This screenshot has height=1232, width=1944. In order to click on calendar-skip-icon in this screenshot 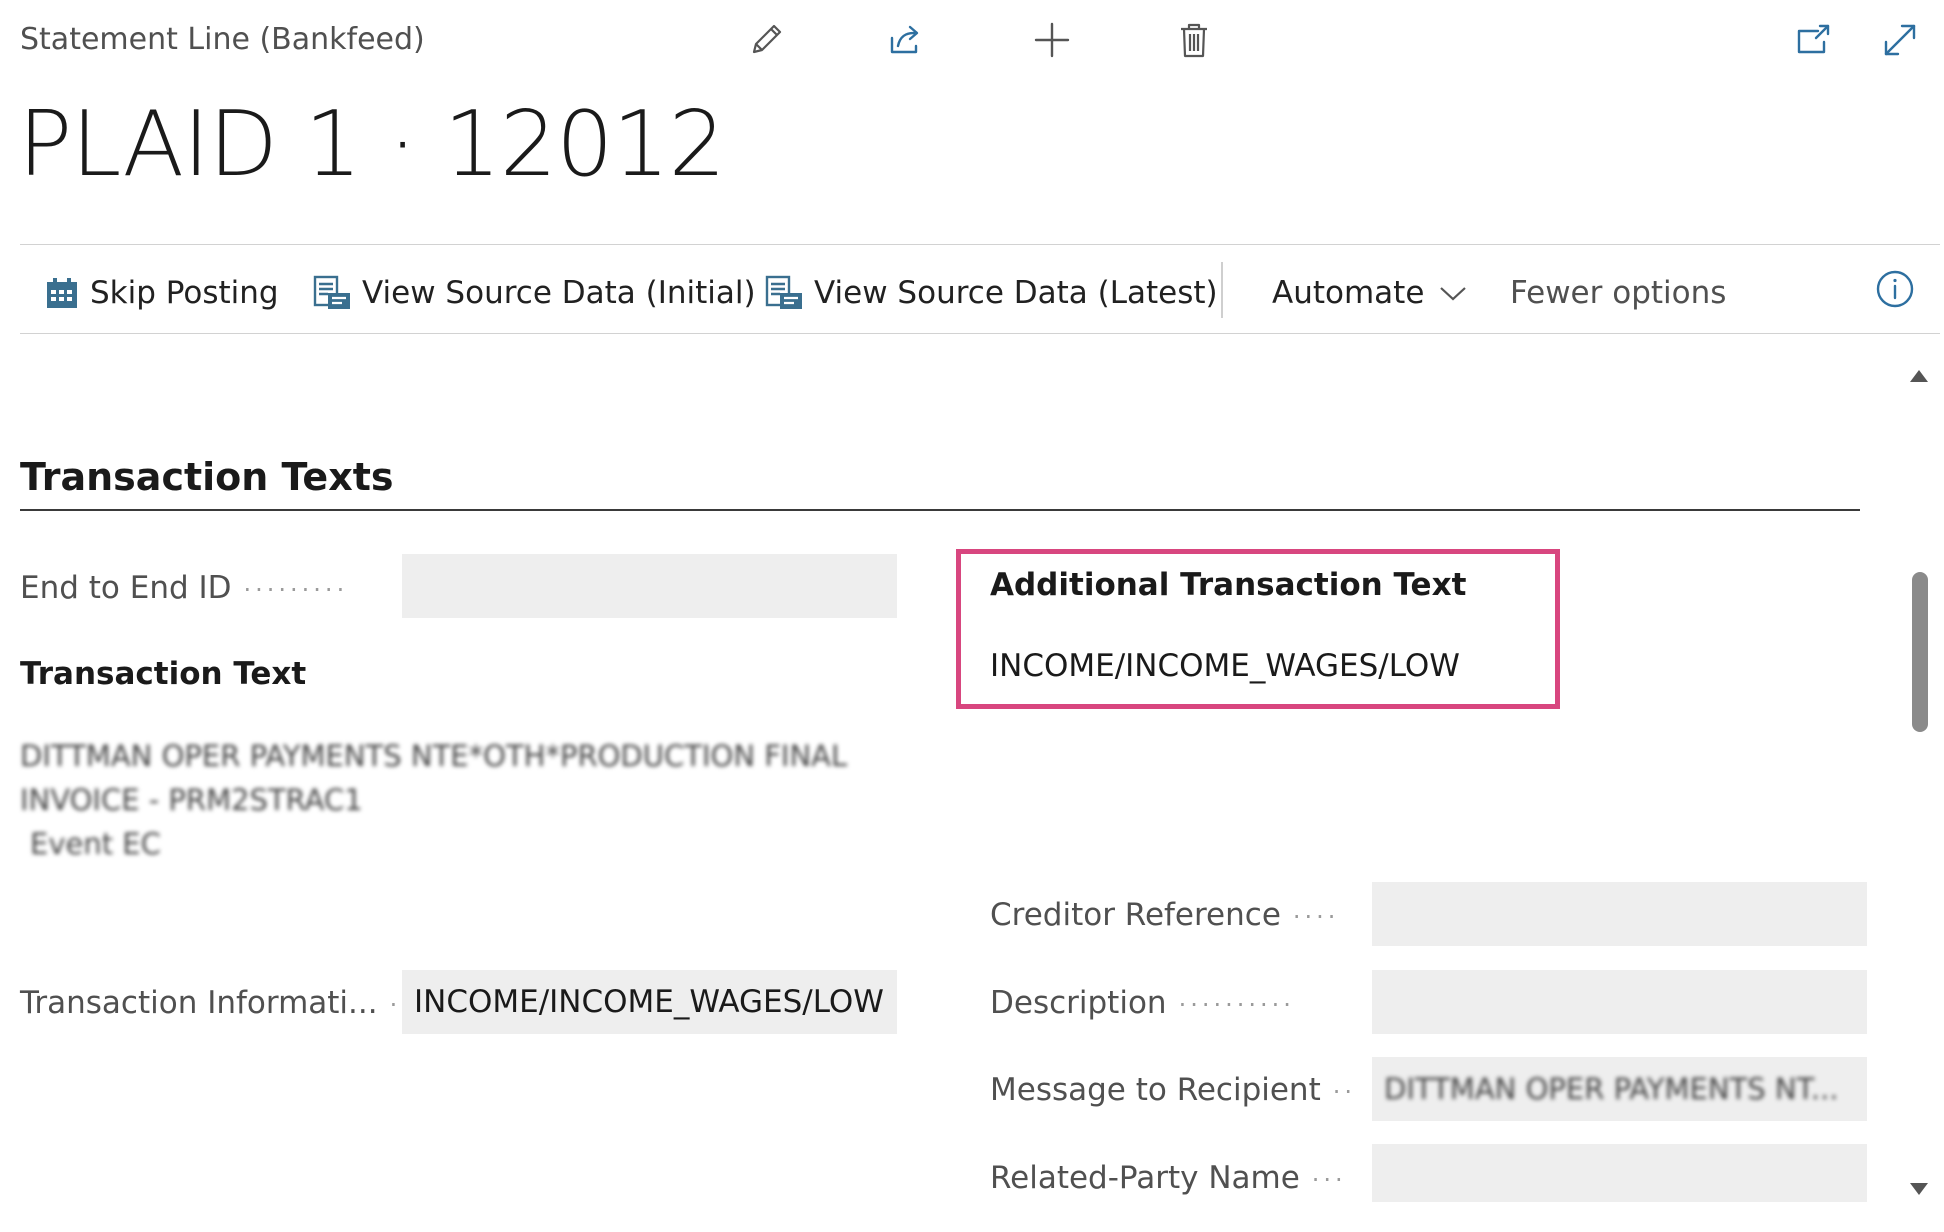, I will do `click(62, 293)`.